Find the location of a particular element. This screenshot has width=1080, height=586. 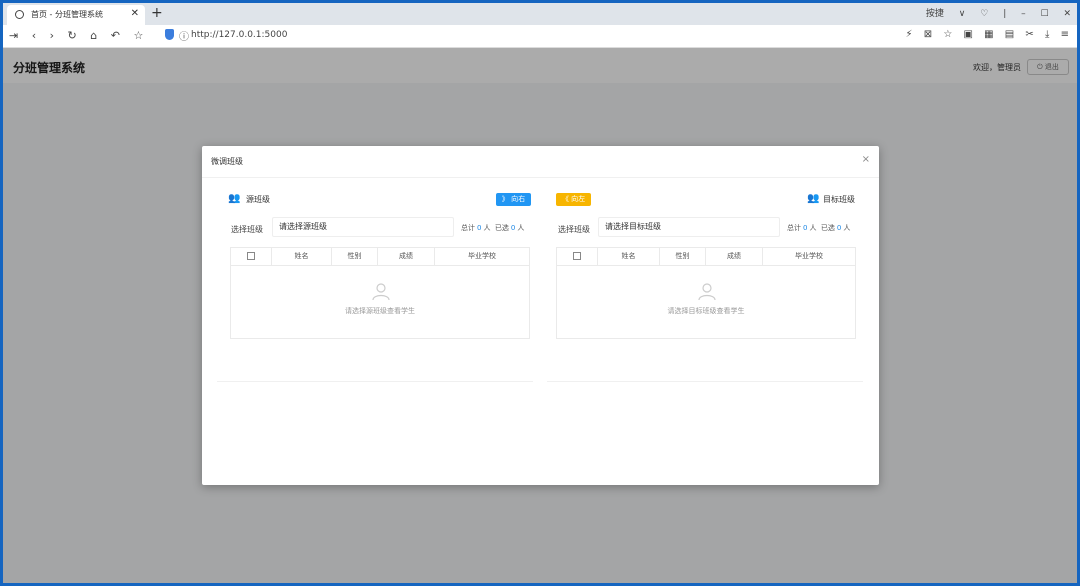

back-button: ‹ is located at coordinates (34, 35).